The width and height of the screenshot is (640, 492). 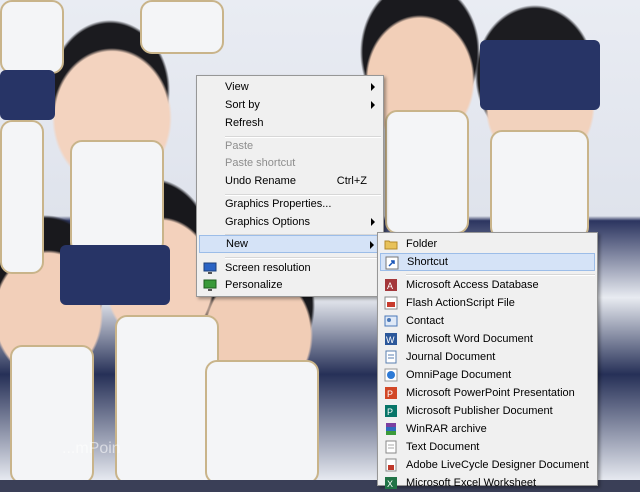 I want to click on menu-item-shortcut: Ctrl+Z, so click(x=351, y=181).